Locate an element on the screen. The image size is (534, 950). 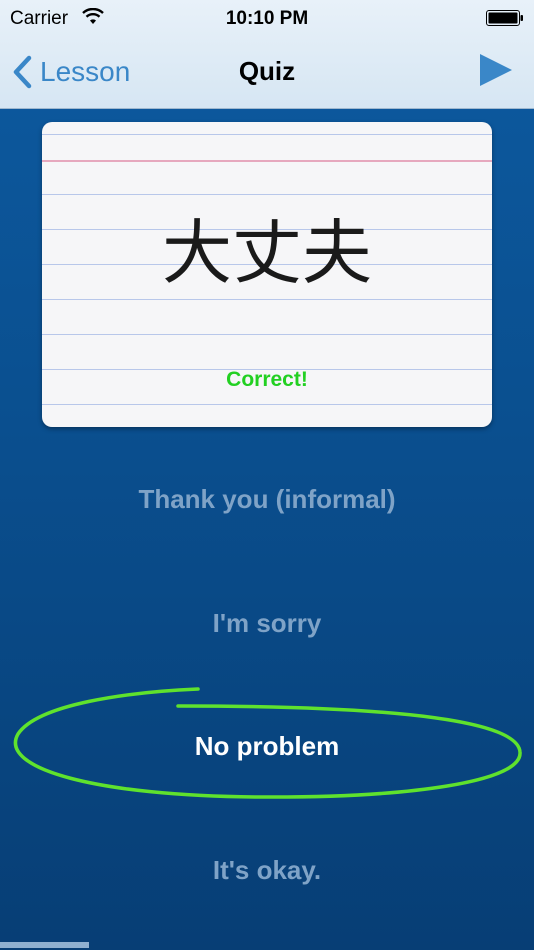
back-button: Lesson is located at coordinates (71, 72).